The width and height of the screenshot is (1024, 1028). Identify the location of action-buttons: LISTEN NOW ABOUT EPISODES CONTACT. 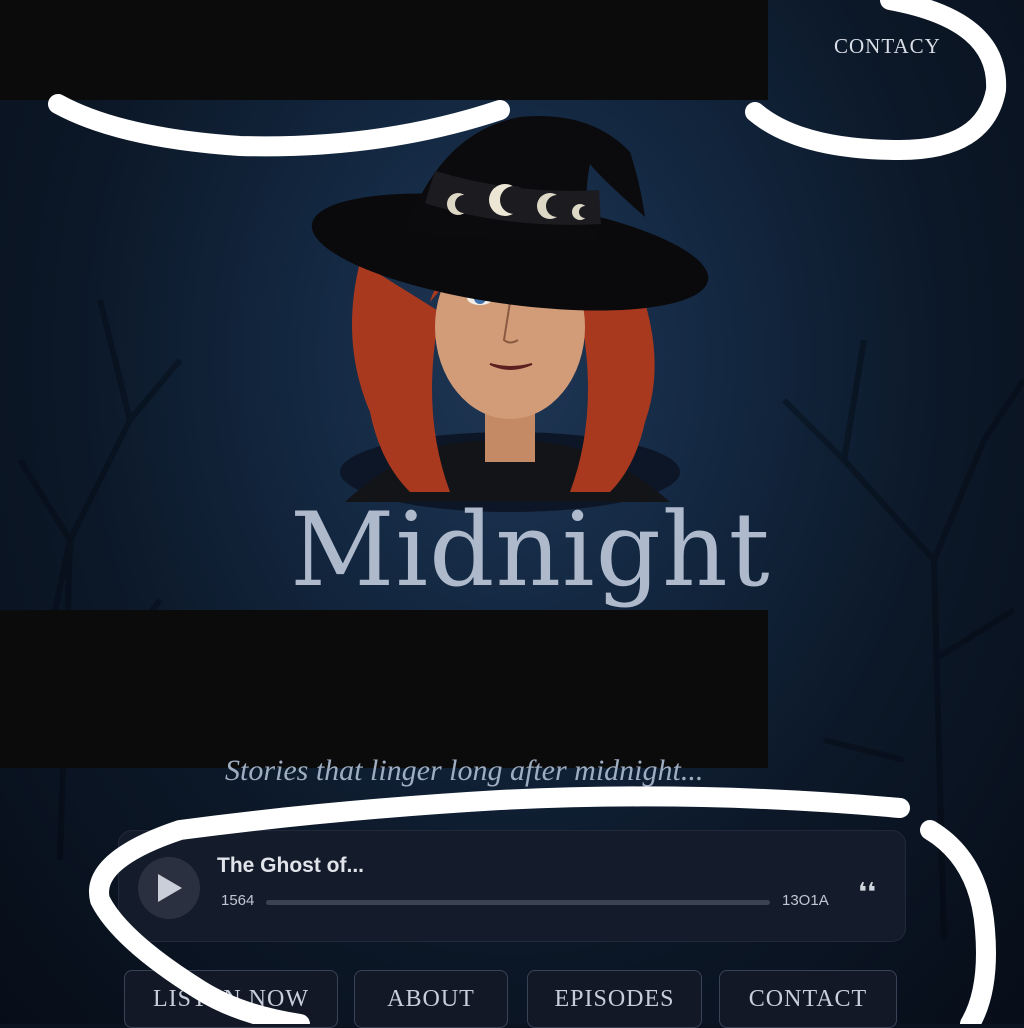
(512, 999).